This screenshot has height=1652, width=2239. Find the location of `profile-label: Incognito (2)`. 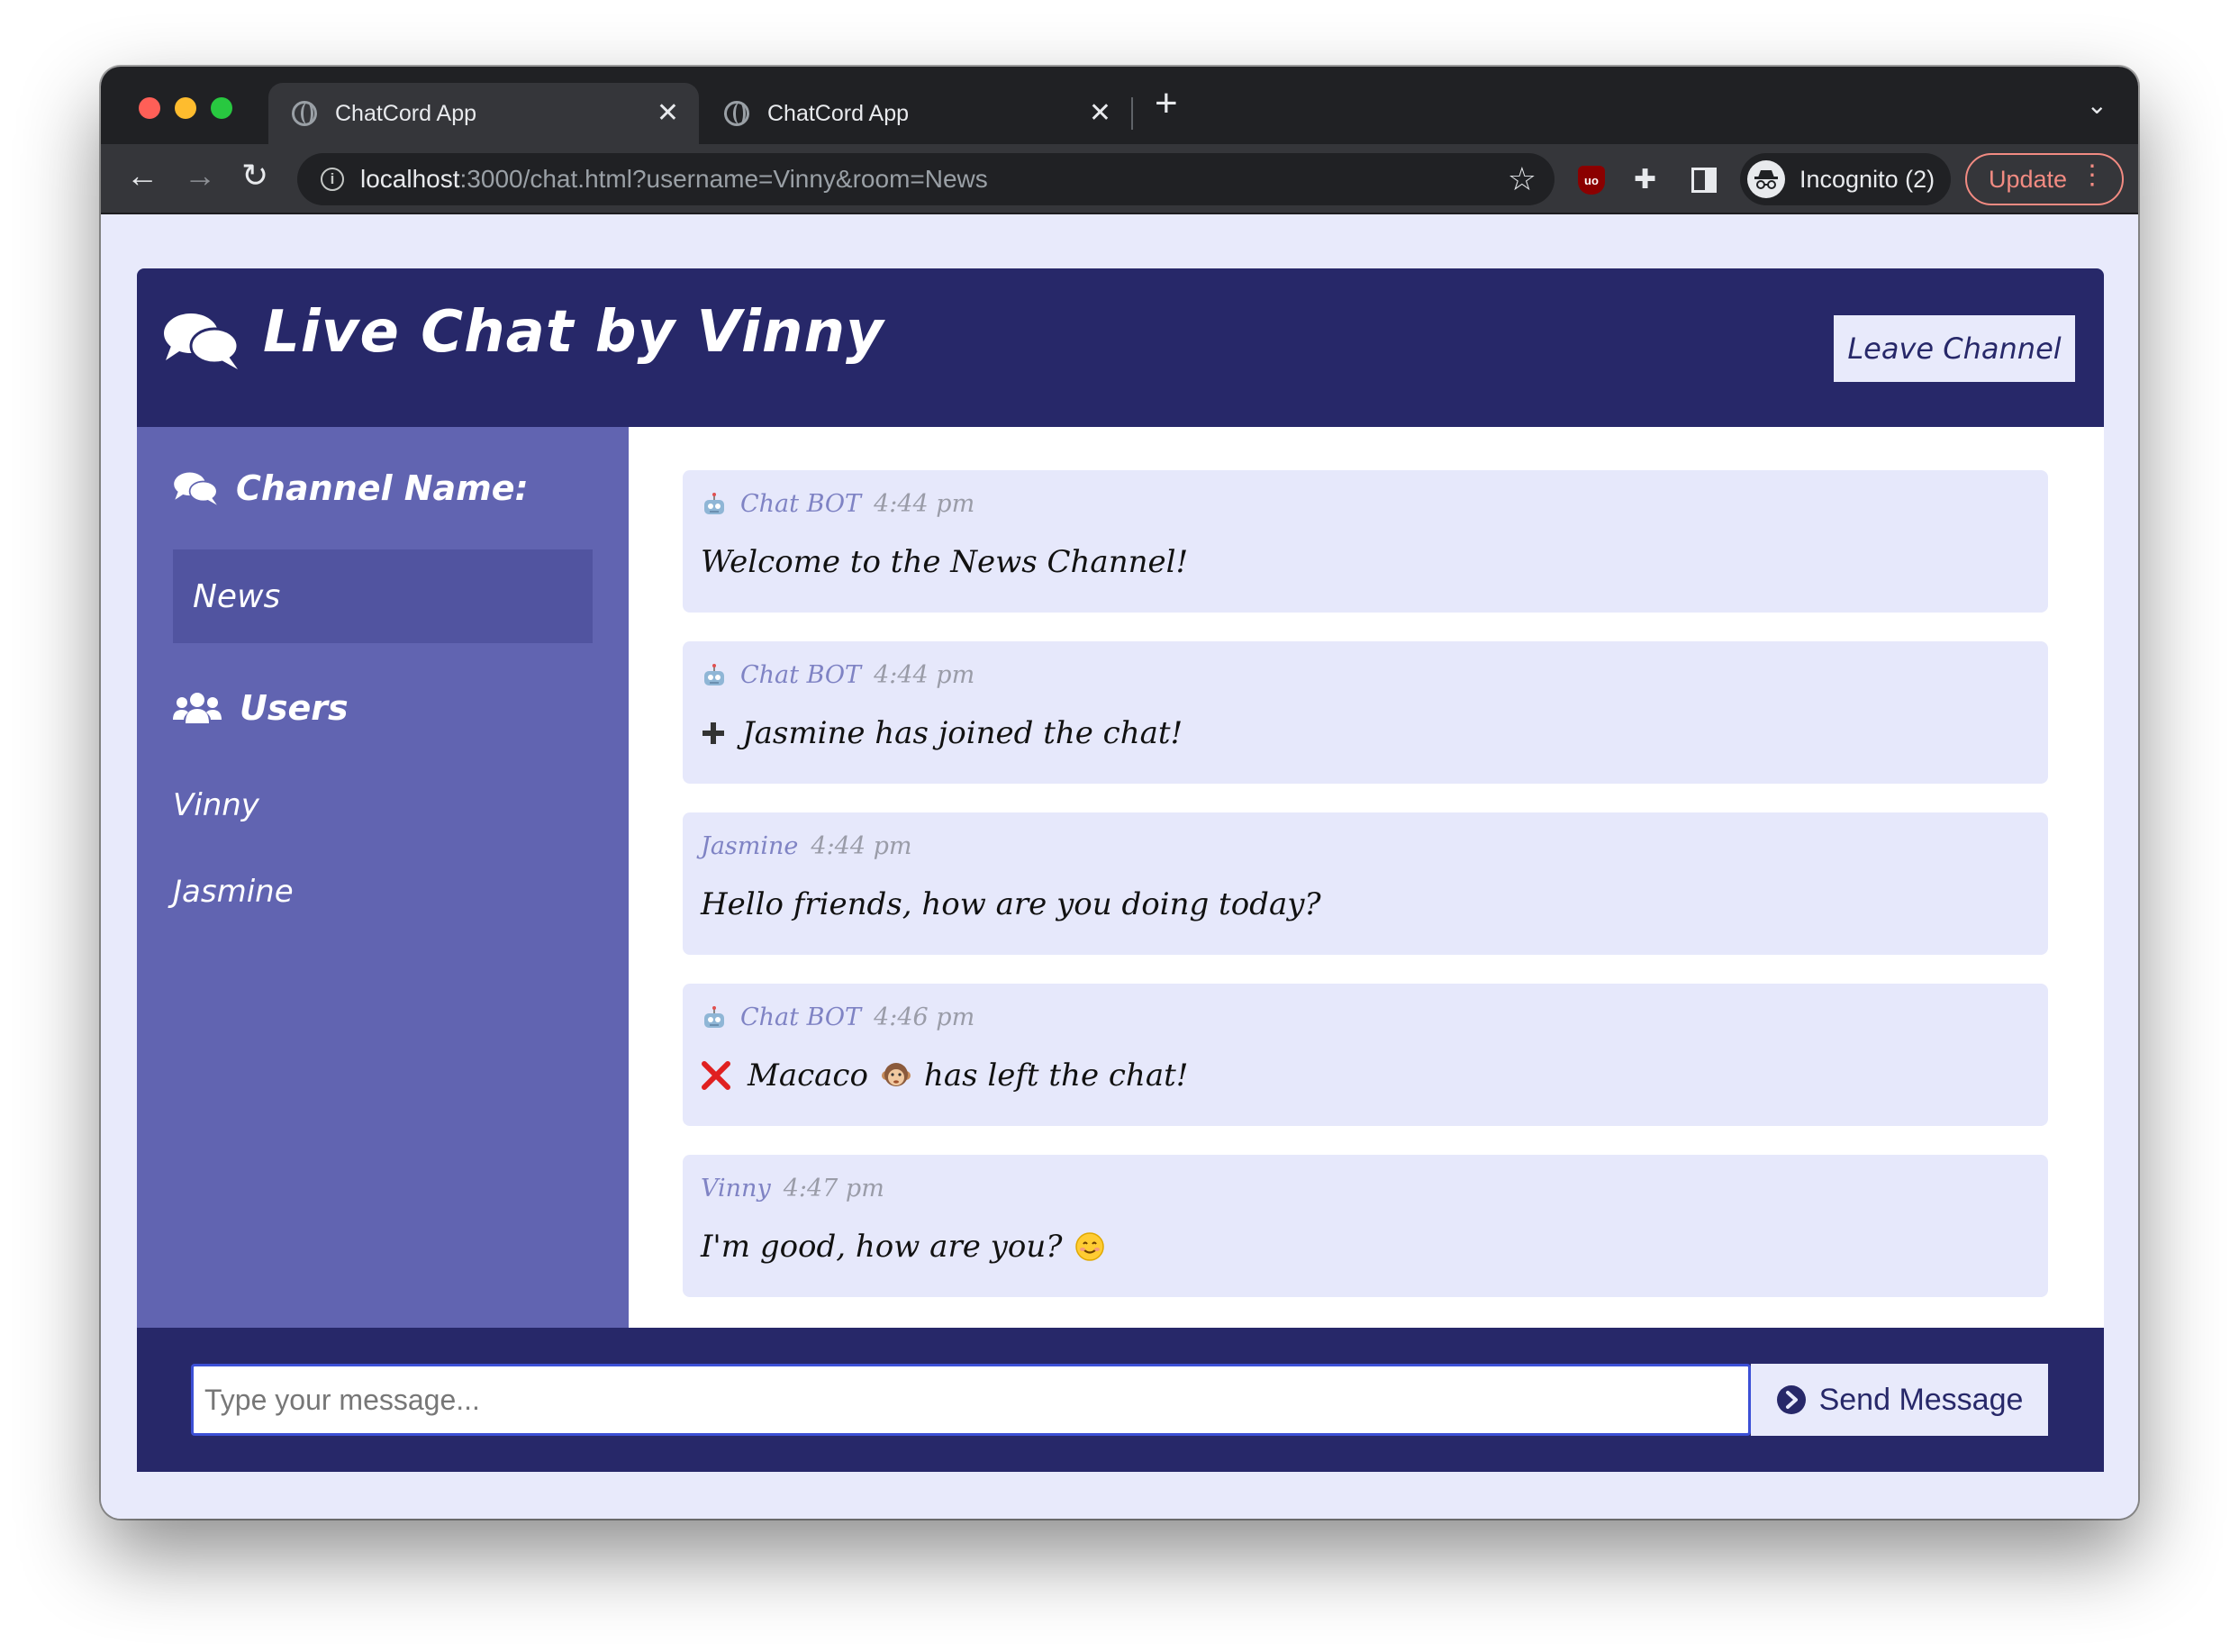

profile-label: Incognito (2) is located at coordinates (1867, 179).